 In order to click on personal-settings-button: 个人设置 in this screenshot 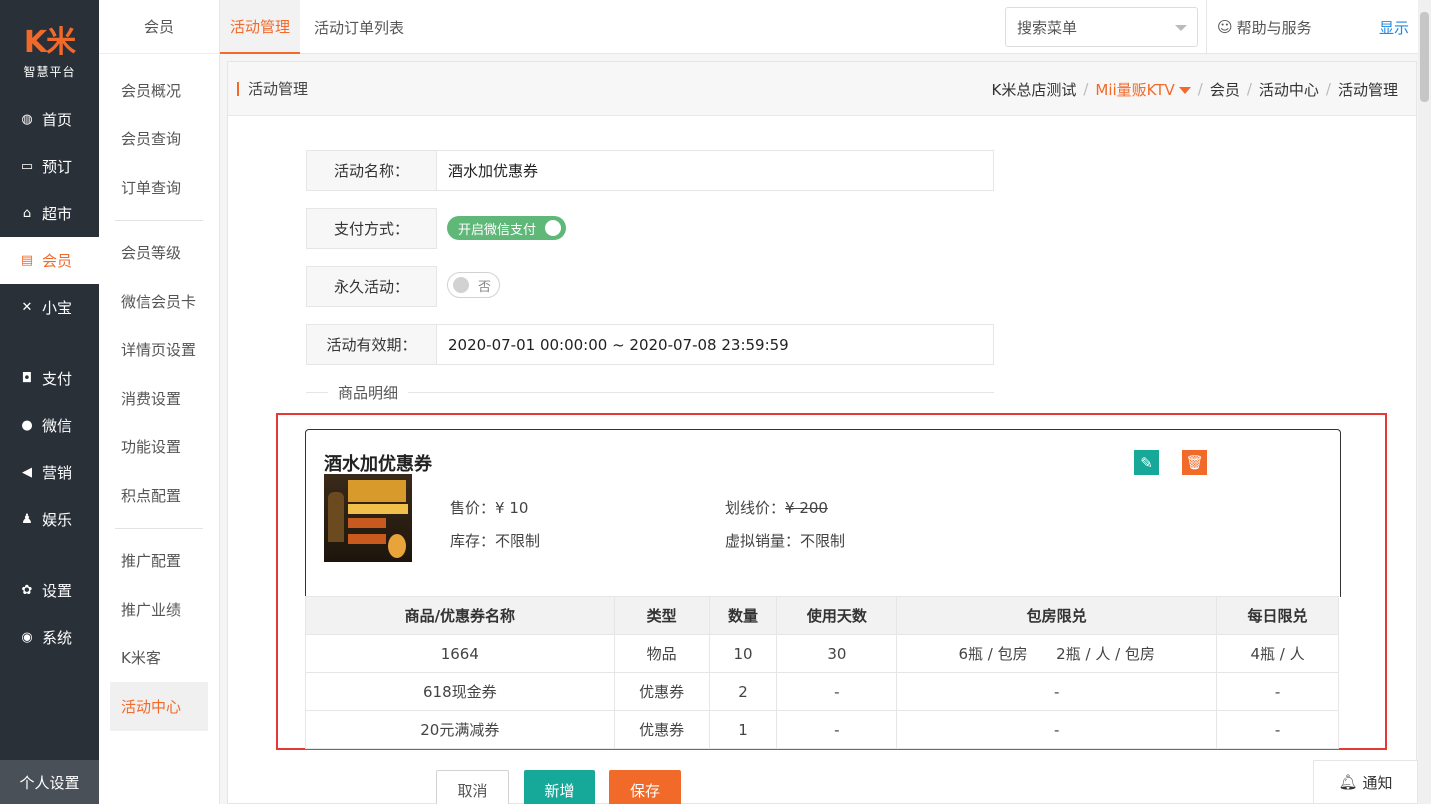, I will do `click(49, 782)`.